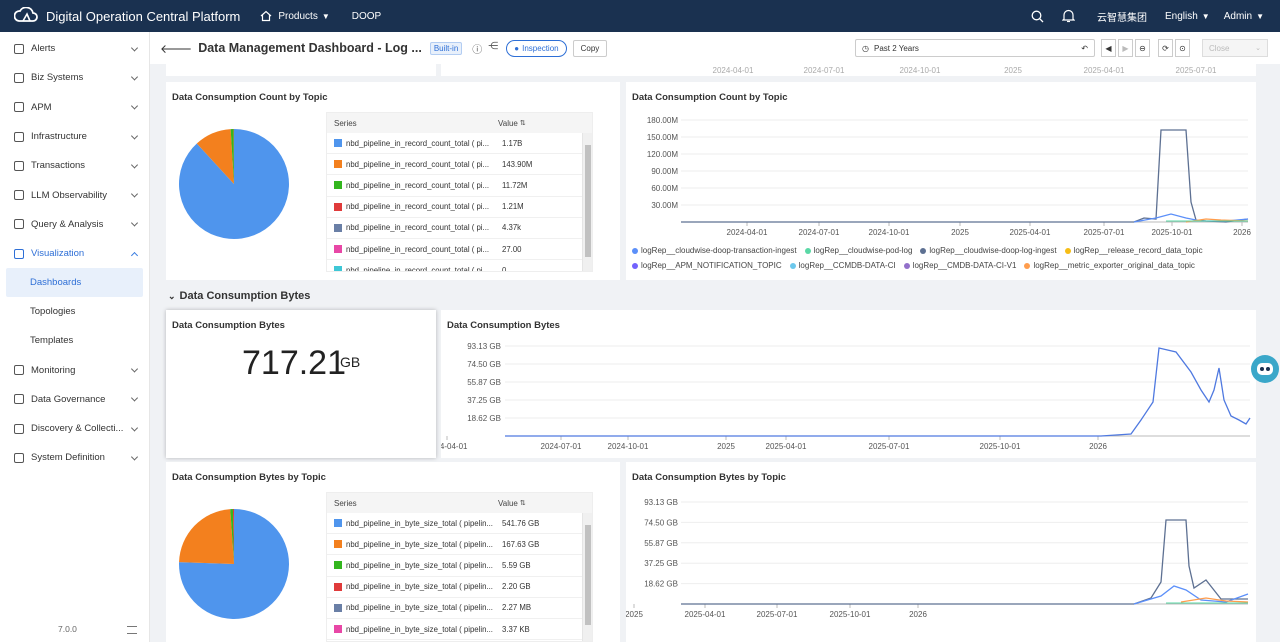 The height and width of the screenshot is (642, 1280). I want to click on caret-down-icon: ▼, so click(1205, 16).